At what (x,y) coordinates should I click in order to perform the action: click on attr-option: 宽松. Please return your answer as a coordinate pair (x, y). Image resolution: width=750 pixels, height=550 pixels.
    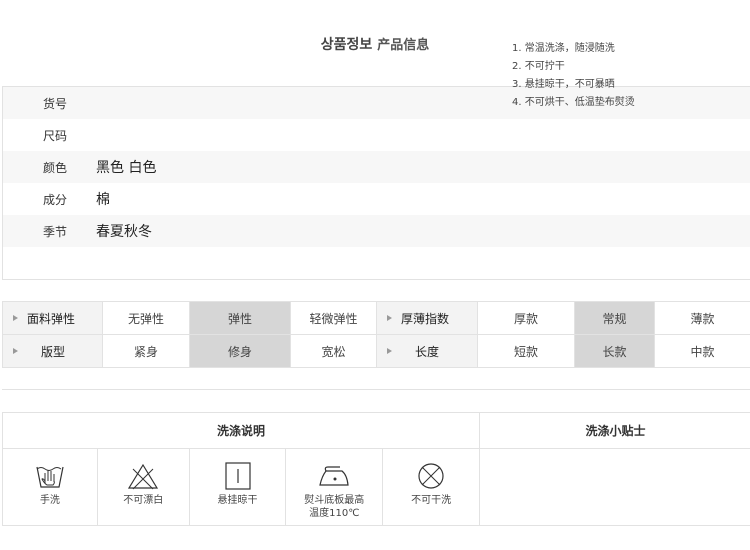
    Looking at the image, I should click on (333, 351).